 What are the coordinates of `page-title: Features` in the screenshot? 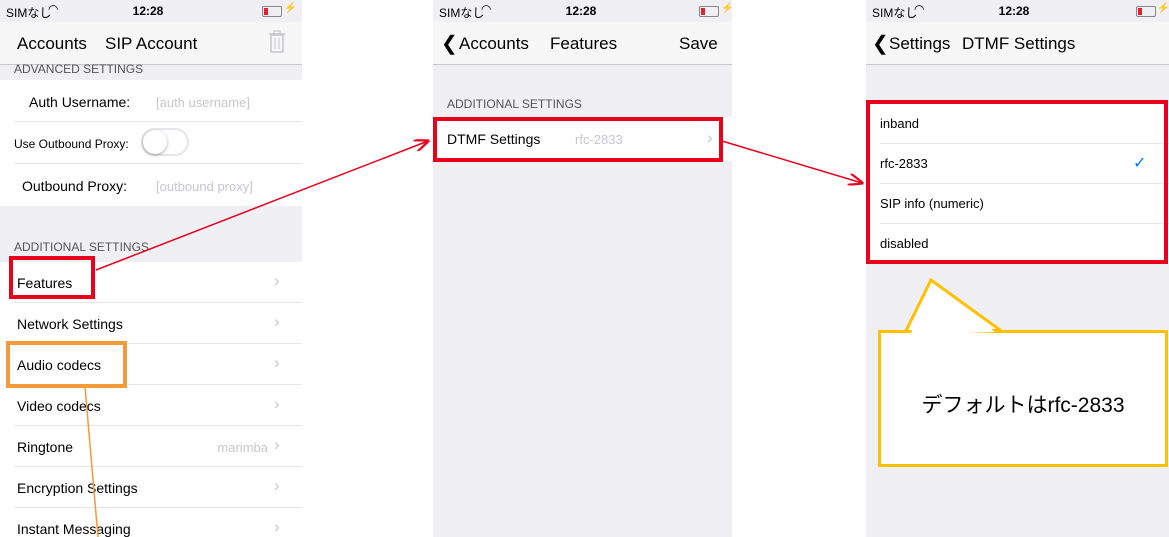 It's located at (584, 43).